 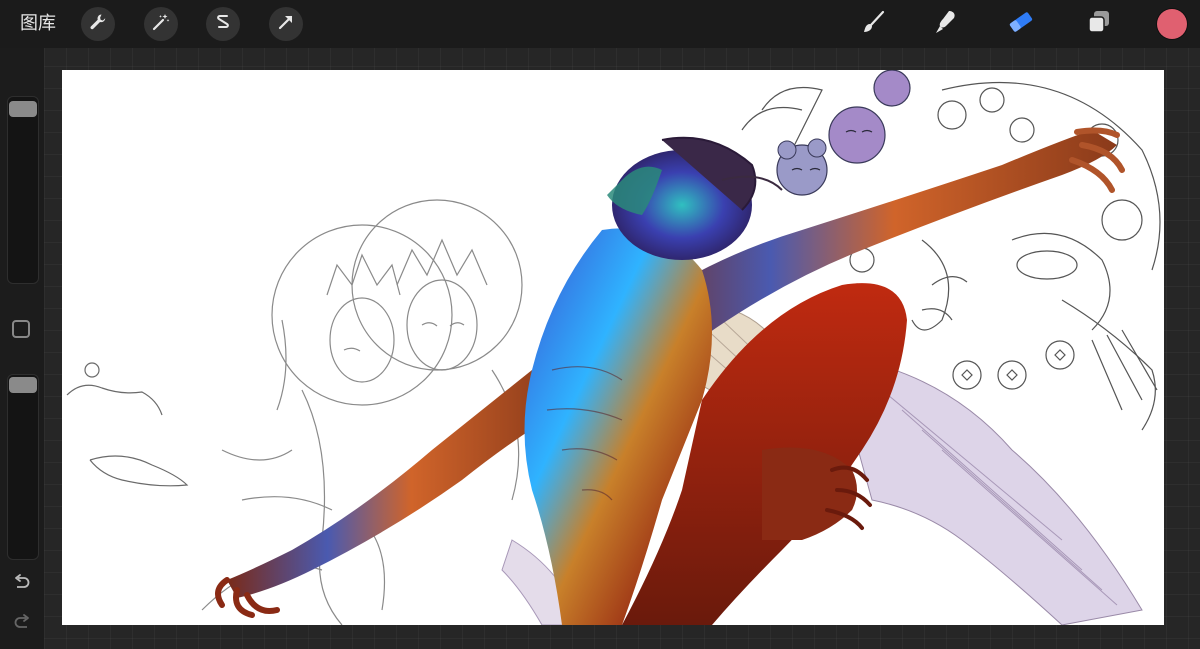 I want to click on opacity-slider, so click(x=23, y=467).